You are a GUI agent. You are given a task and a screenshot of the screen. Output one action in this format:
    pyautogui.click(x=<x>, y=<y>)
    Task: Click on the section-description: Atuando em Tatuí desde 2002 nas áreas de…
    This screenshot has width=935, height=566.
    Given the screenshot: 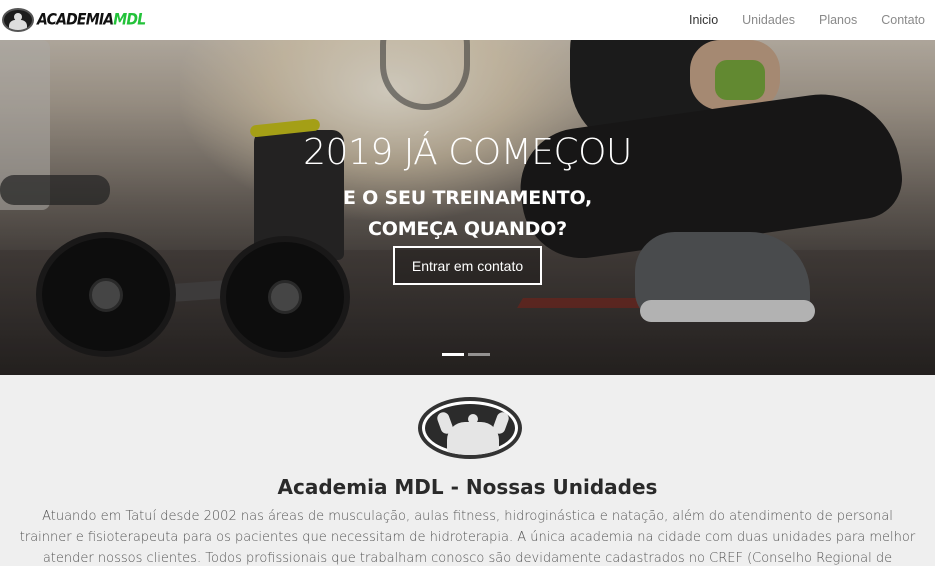 What is the action you would take?
    pyautogui.click(x=467, y=537)
    